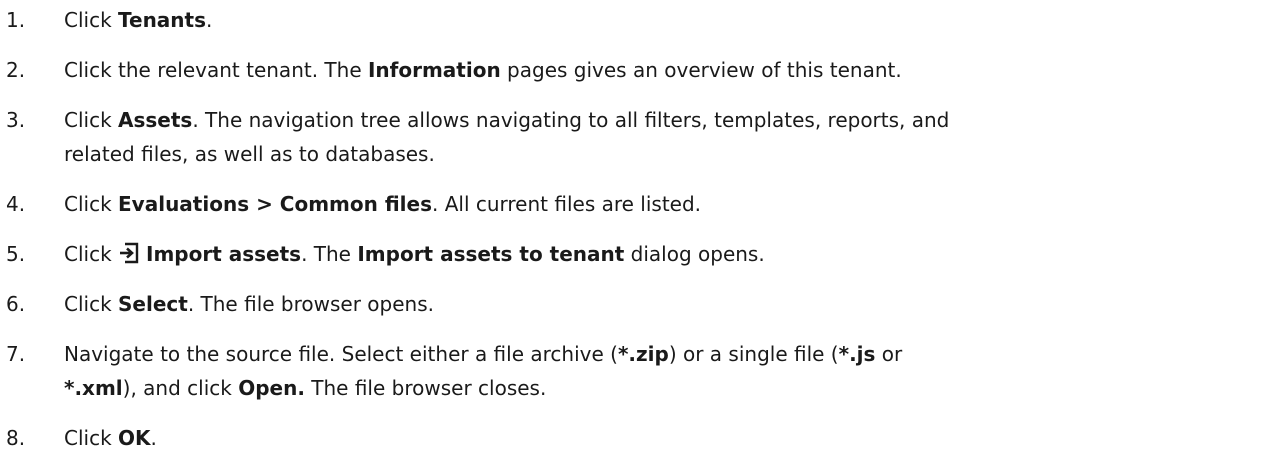 Image resolution: width=1263 pixels, height=474 pixels. I want to click on step-number: 4., so click(16, 204).